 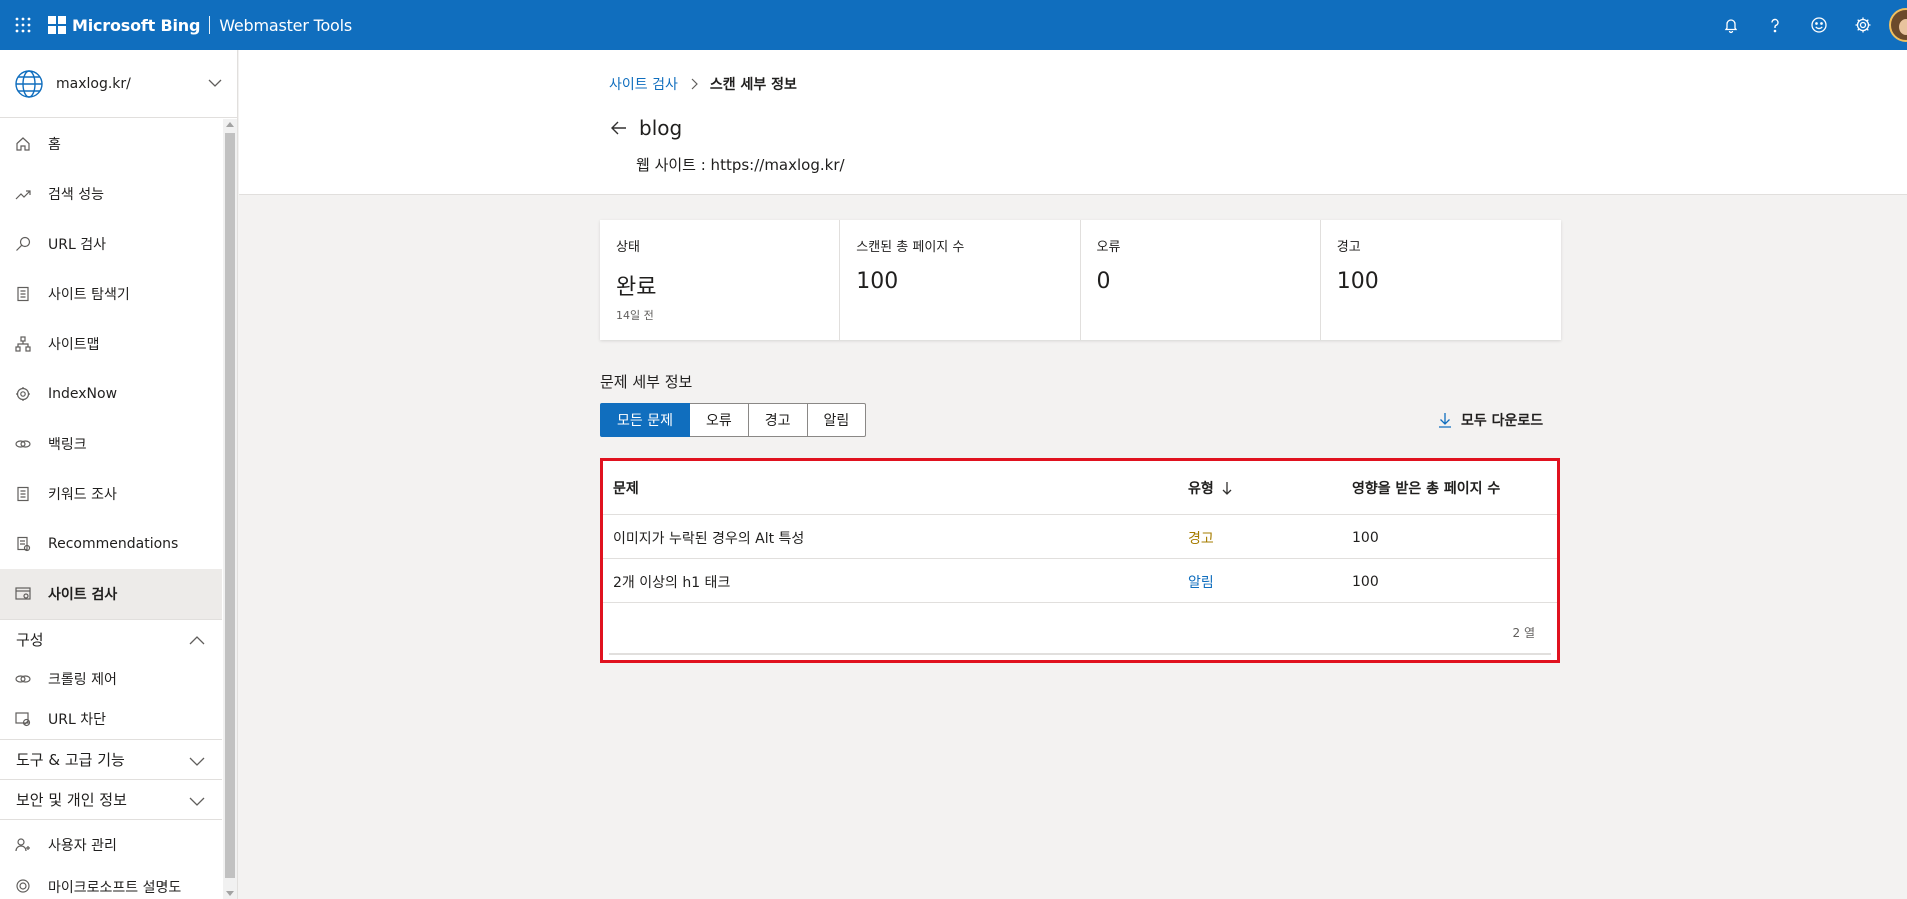 What do you see at coordinates (83, 394) in the screenshot?
I see `sidebar-item-label: IndexNow` at bounding box center [83, 394].